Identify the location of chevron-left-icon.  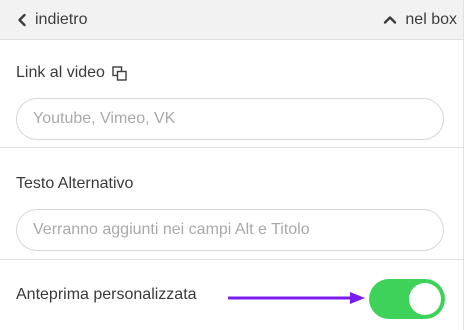
(22, 20).